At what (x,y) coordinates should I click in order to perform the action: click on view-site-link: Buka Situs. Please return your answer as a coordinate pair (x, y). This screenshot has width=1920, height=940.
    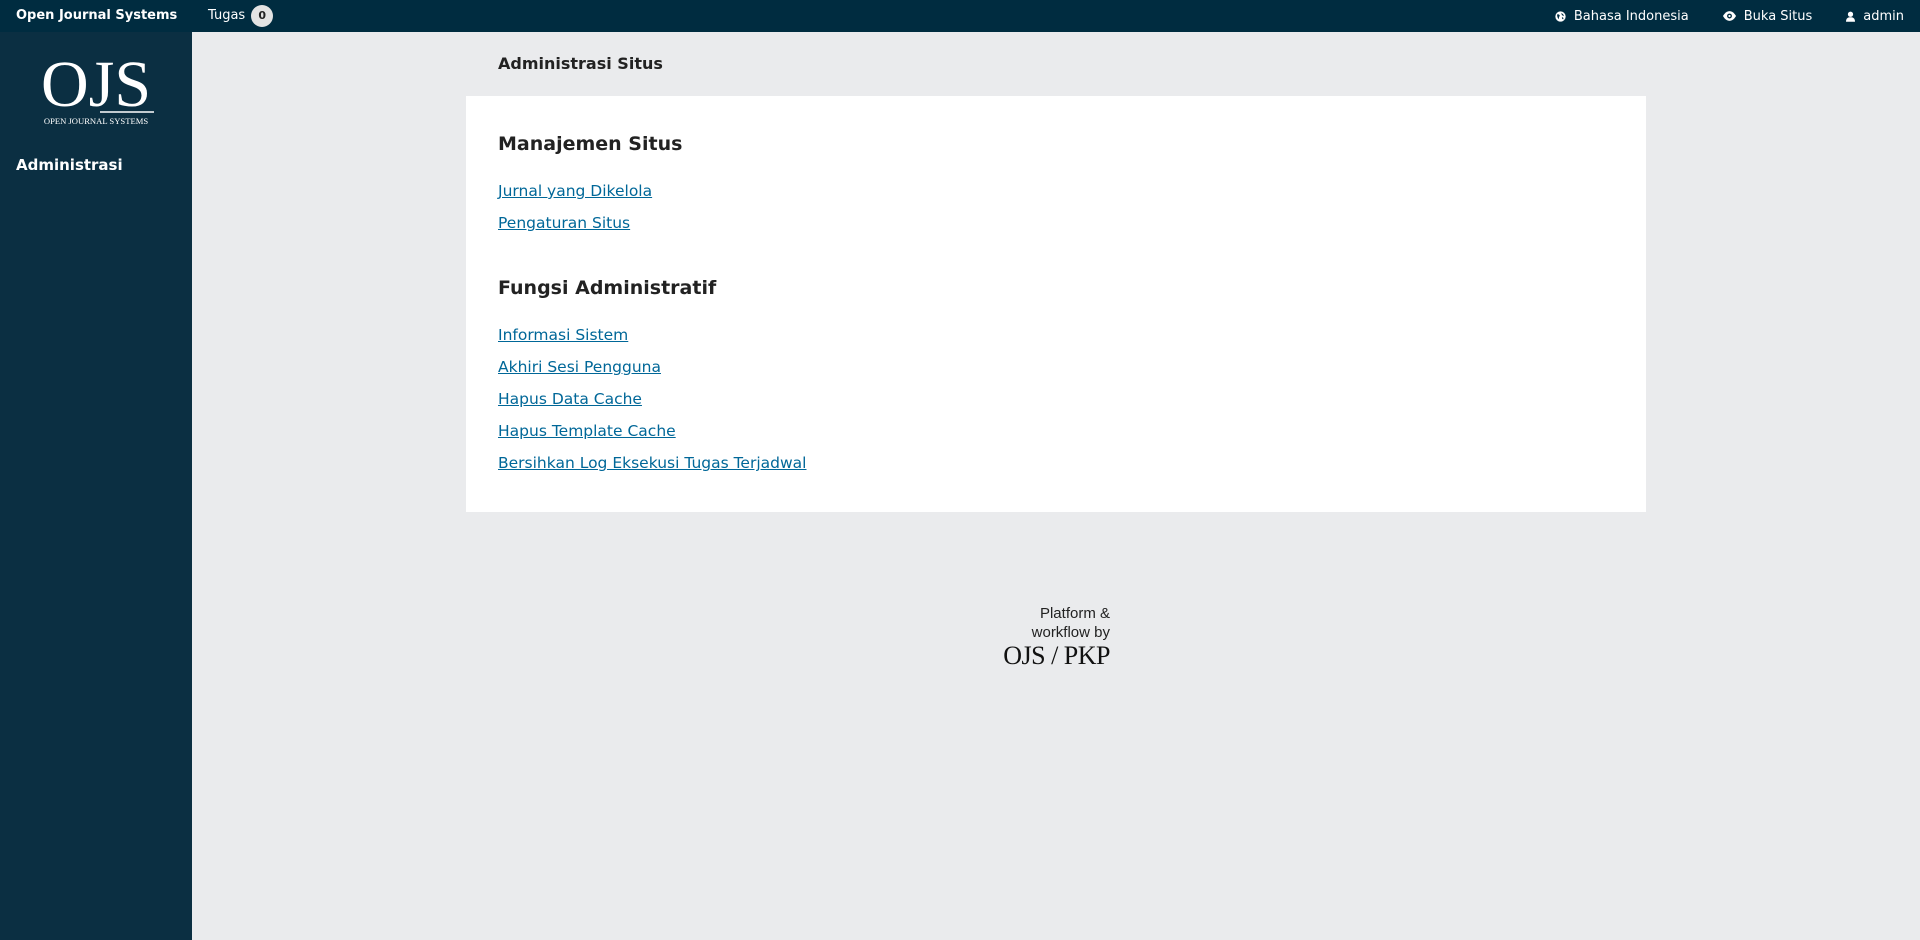
    Looking at the image, I should click on (1767, 16).